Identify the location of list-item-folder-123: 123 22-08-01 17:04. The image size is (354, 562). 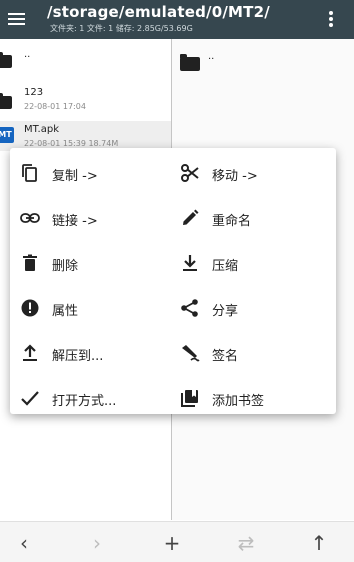
(85, 101).